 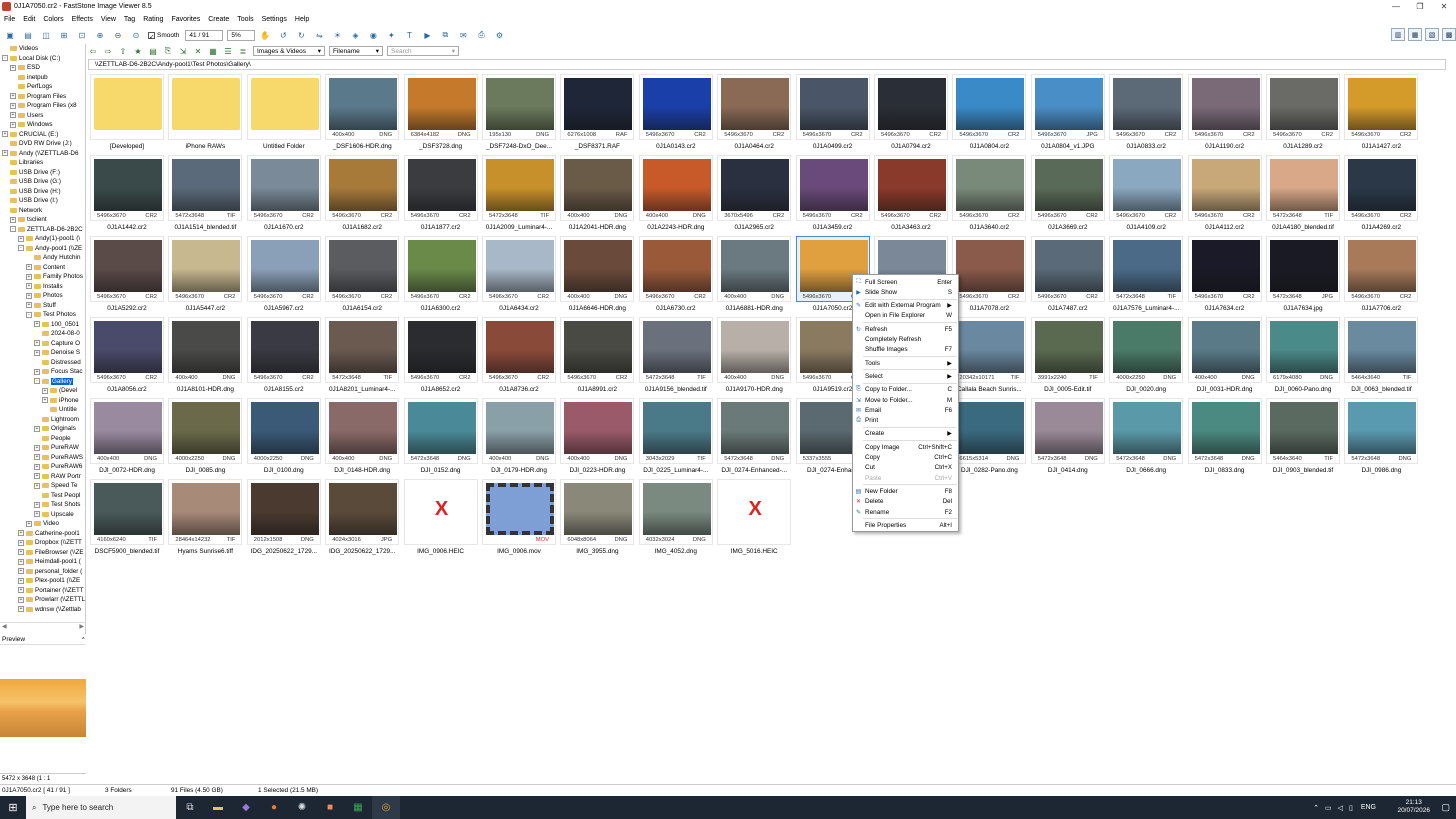 I want to click on volume-icon: ◁, so click(x=1340, y=808).